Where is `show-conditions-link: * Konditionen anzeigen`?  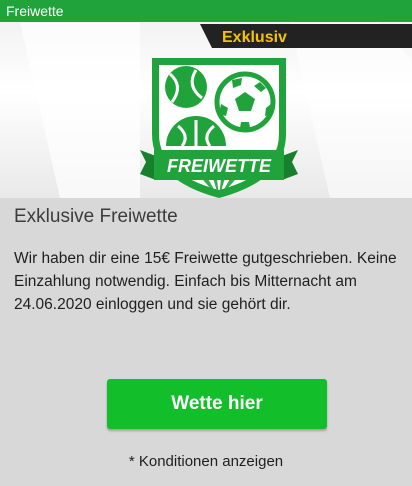
show-conditions-link: * Konditionen anzeigen is located at coordinates (206, 461).